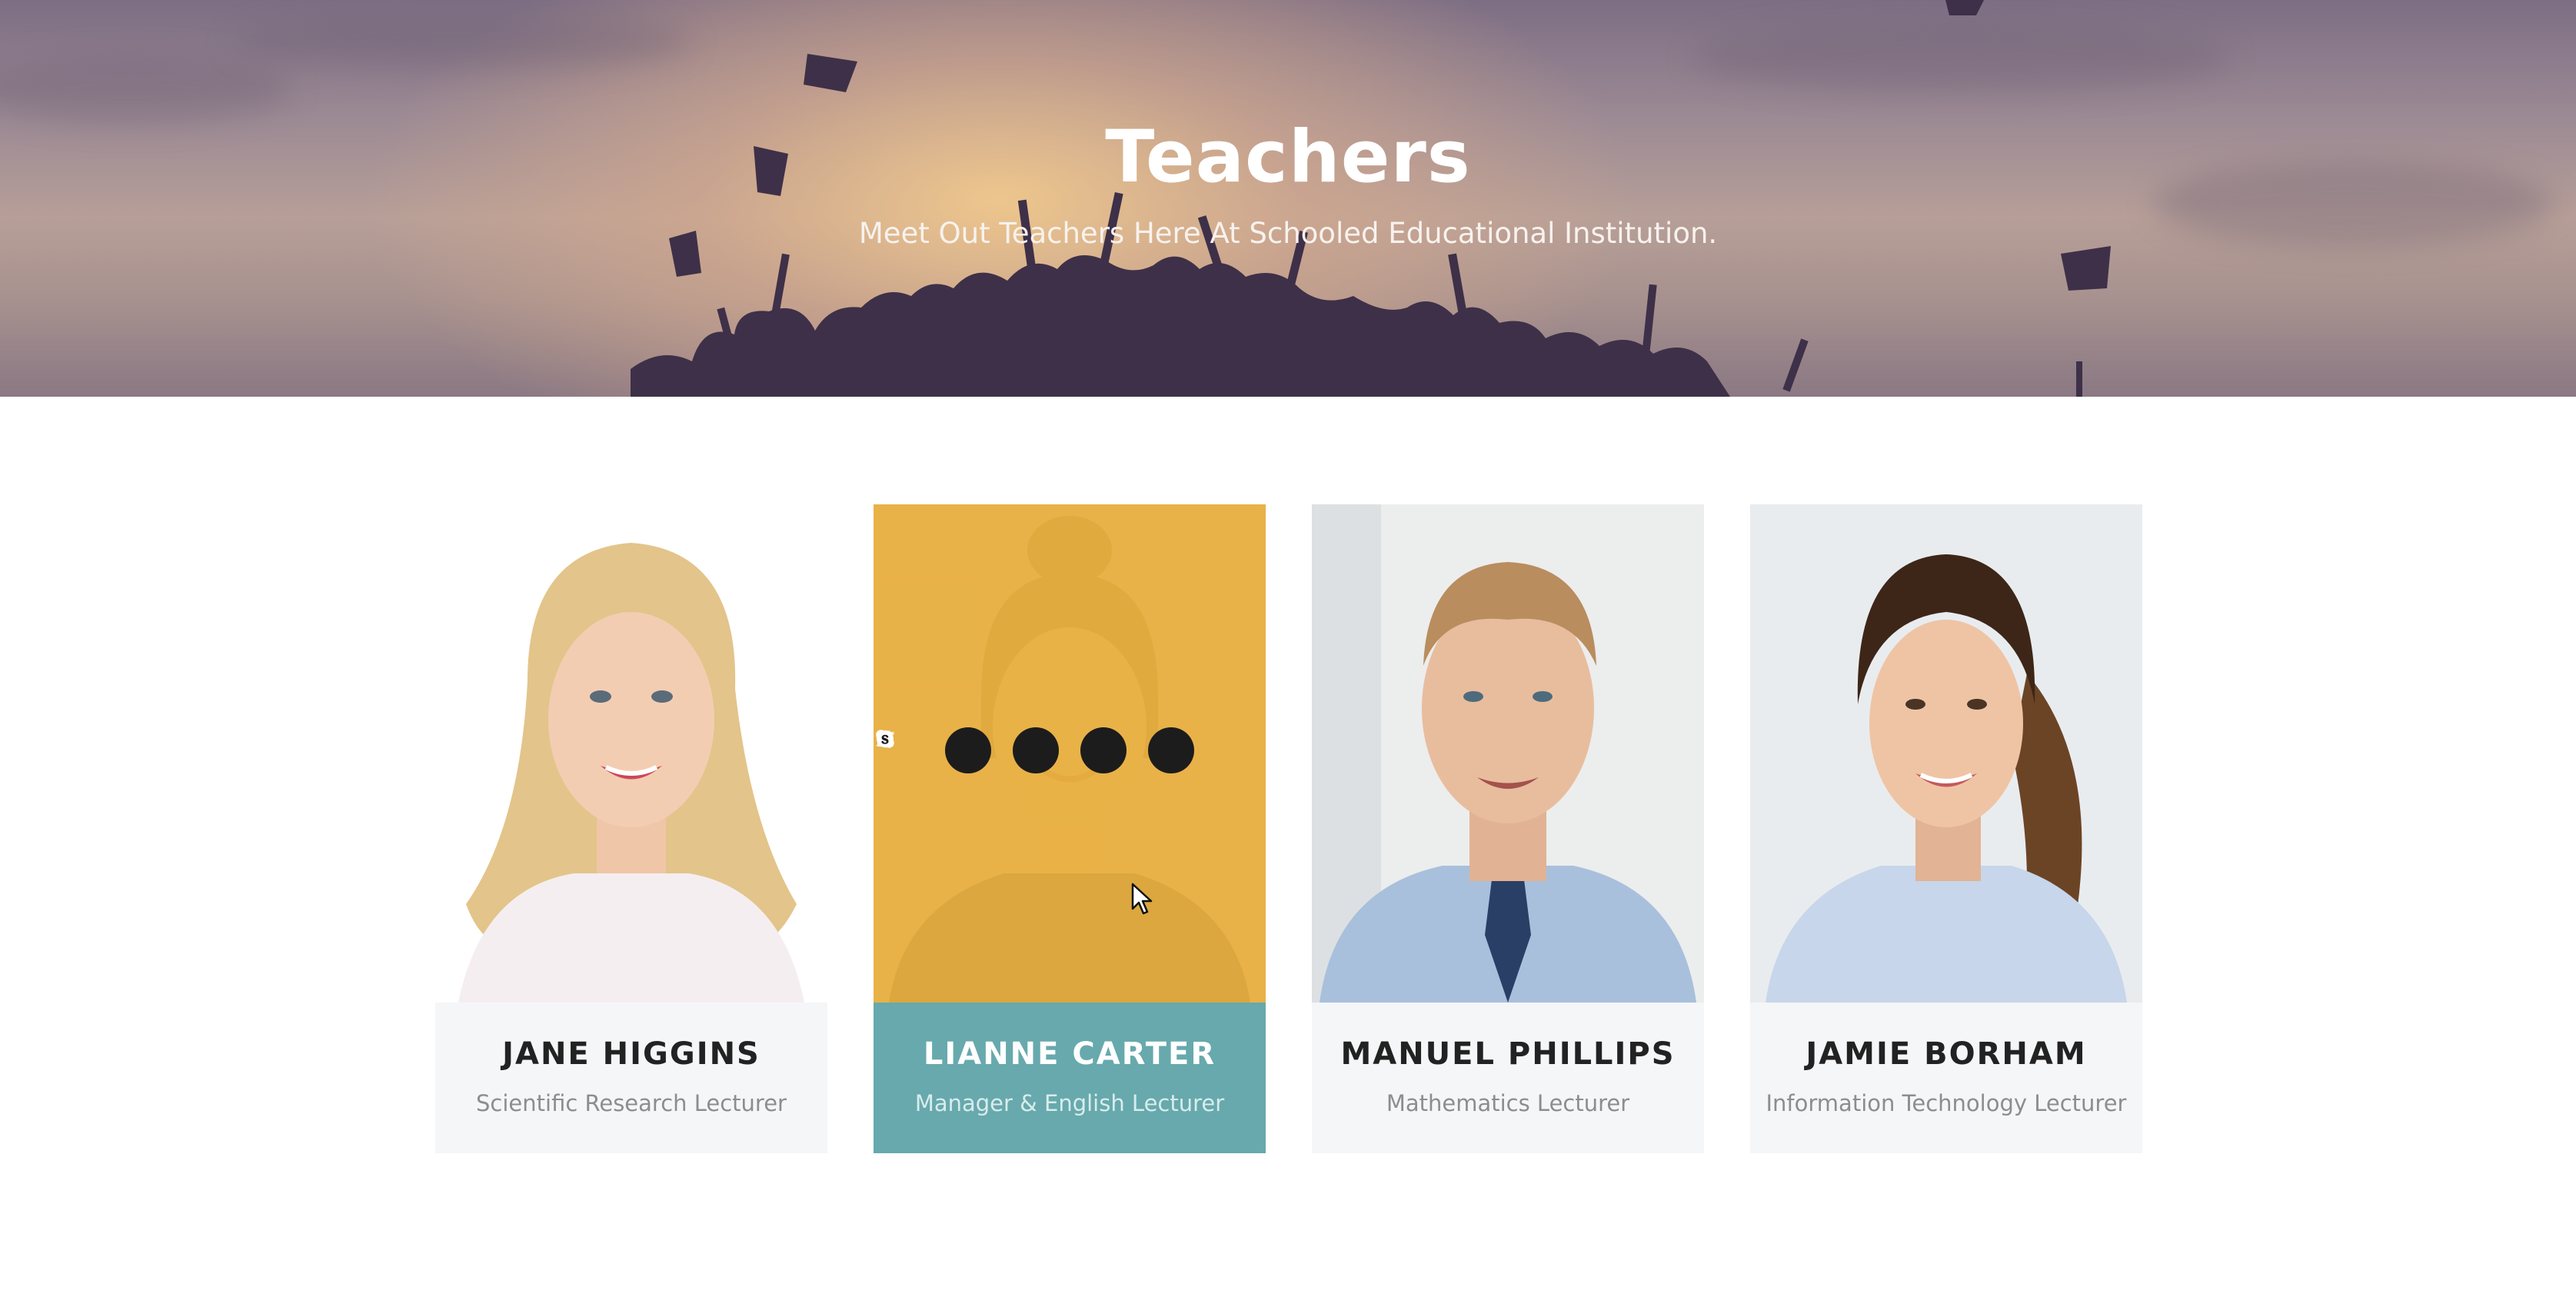 Image resolution: width=2576 pixels, height=1307 pixels. I want to click on teacher-name: LIANNE CARTER, so click(1070, 1054).